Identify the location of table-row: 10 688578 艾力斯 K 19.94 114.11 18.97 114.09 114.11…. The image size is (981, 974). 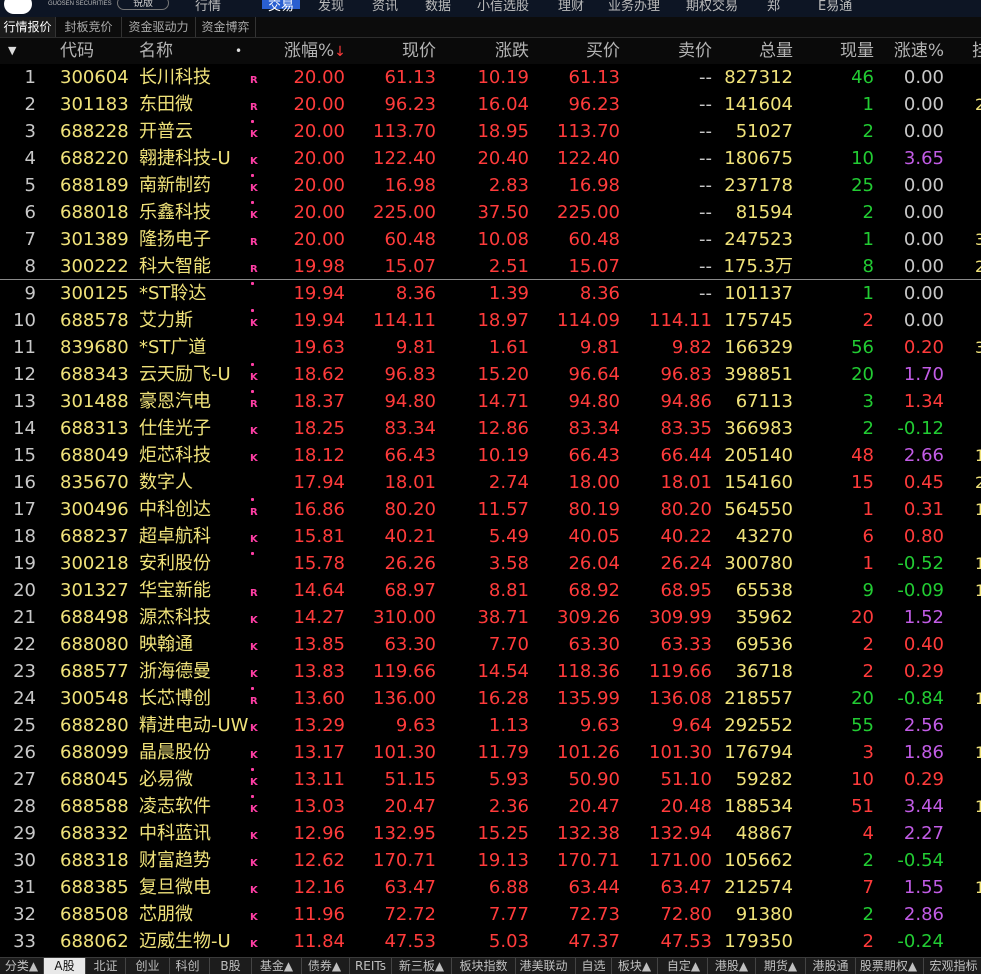
(490, 320).